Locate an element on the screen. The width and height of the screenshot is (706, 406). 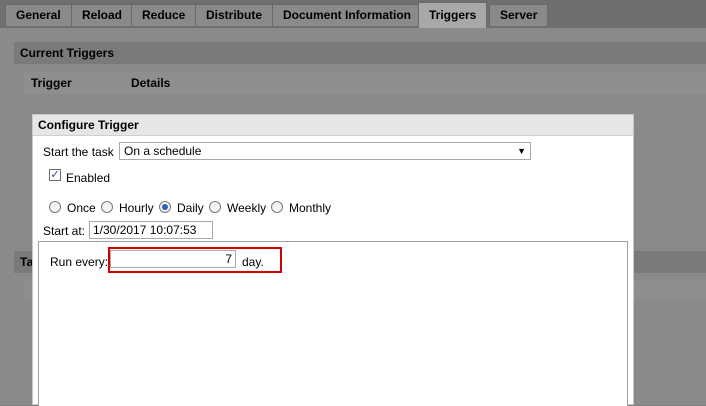
enabled-checkbox: ✓ is located at coordinates (55, 175).